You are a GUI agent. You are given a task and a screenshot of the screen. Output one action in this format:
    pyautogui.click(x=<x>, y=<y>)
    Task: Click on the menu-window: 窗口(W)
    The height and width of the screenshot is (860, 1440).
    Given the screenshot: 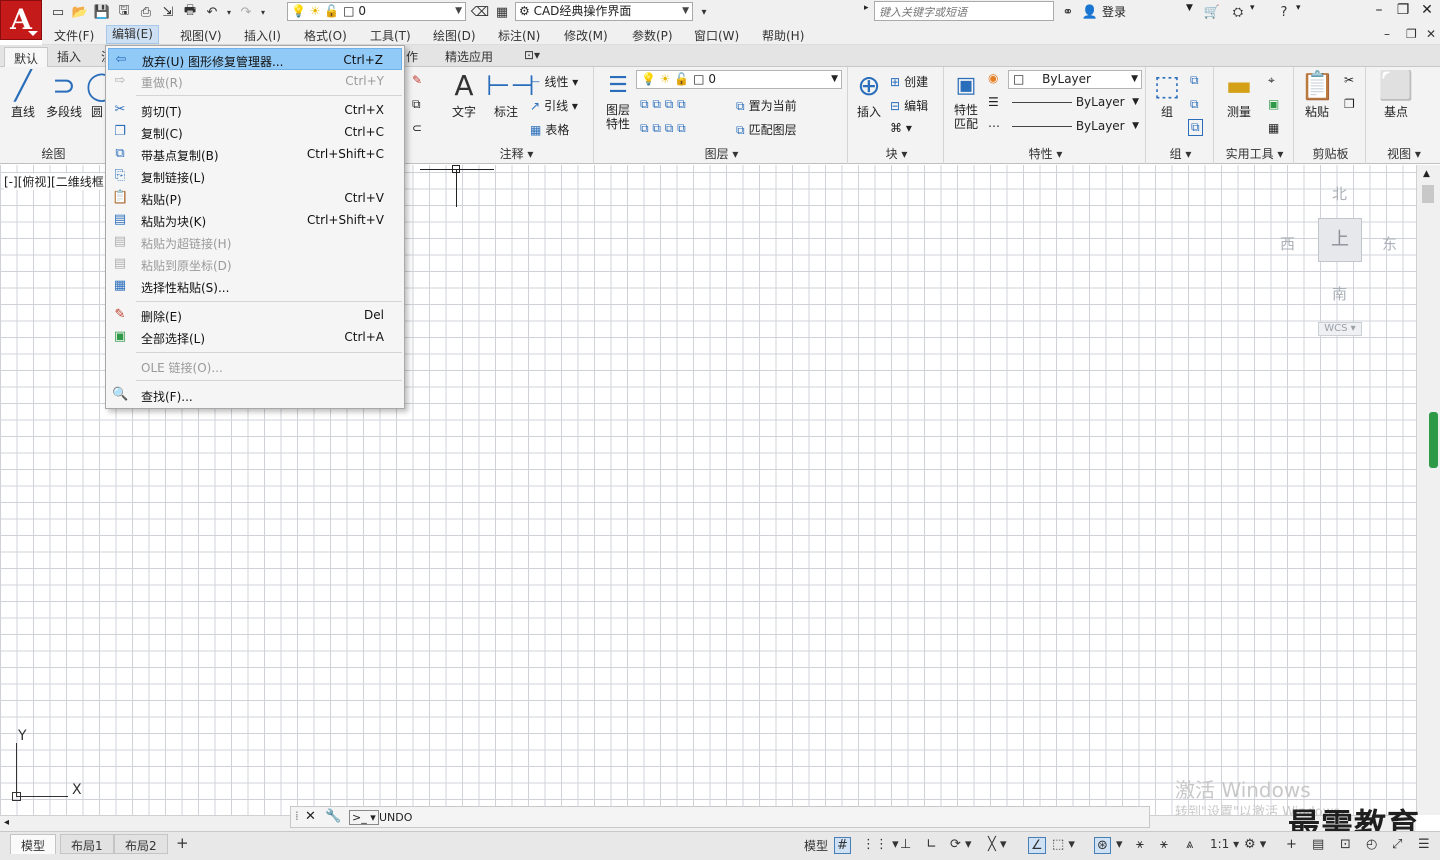 What is the action you would take?
    pyautogui.click(x=716, y=35)
    